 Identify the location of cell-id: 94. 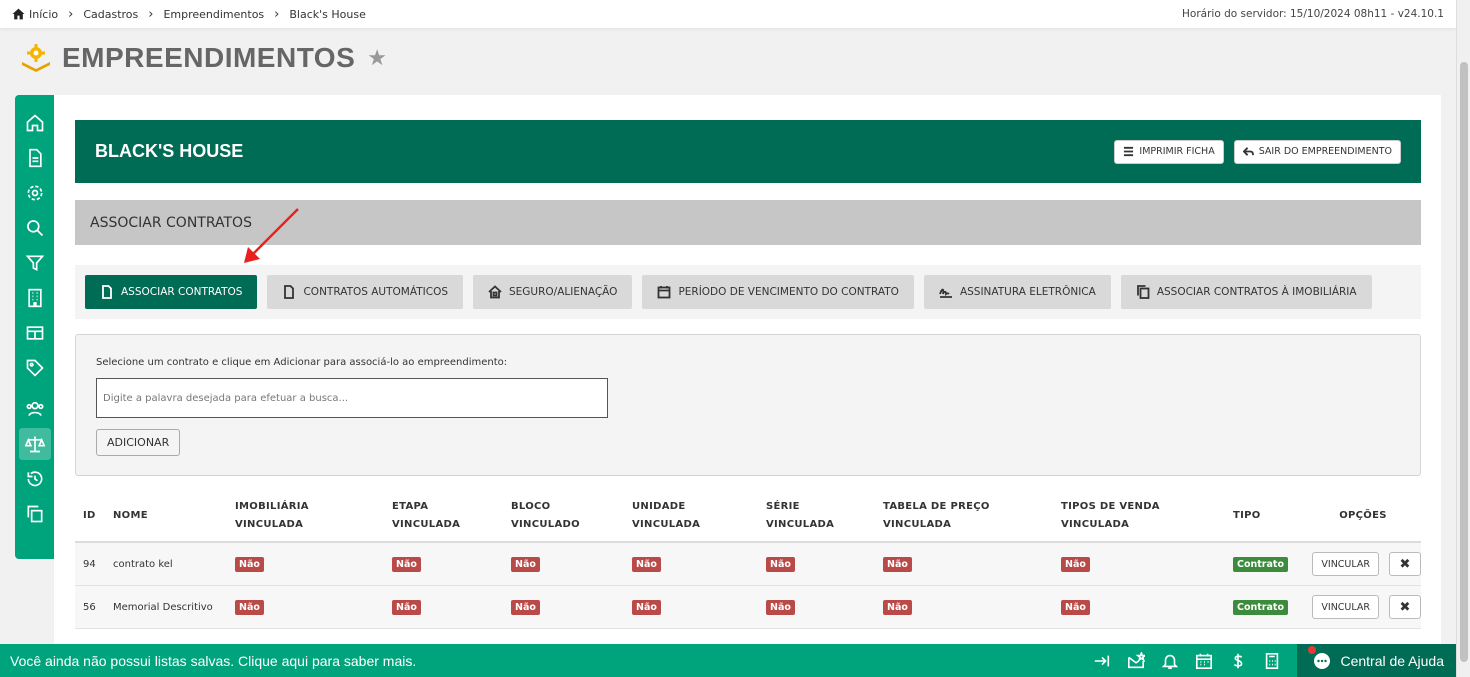
(89, 564).